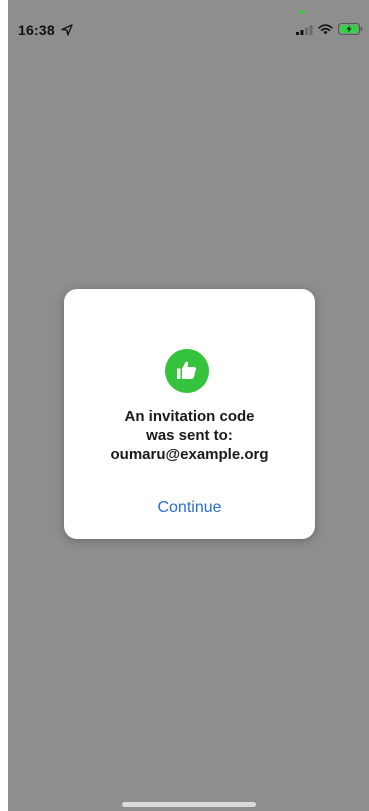  Describe the element at coordinates (188, 22) in the screenshot. I see `status-bar: 16:38` at that location.